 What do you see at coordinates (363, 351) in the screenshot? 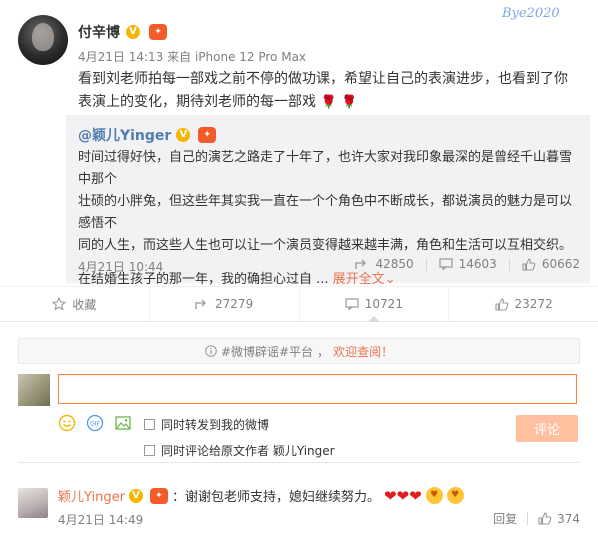
I see `notice-link: 欢迎查阅！` at bounding box center [363, 351].